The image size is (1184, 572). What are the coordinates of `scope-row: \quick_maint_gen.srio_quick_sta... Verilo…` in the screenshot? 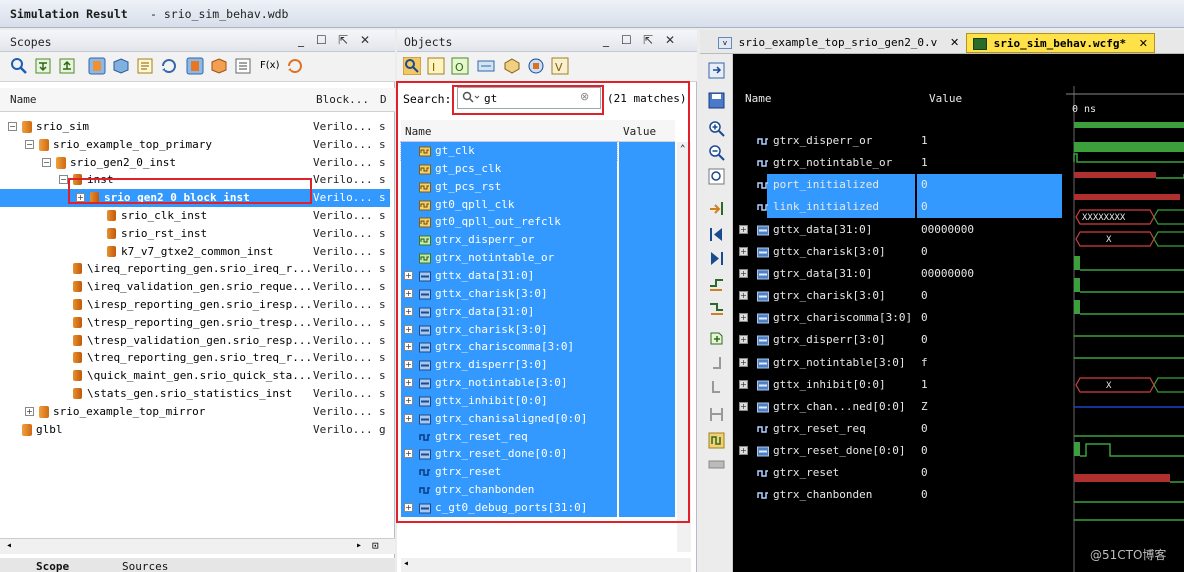 It's located at (195, 376).